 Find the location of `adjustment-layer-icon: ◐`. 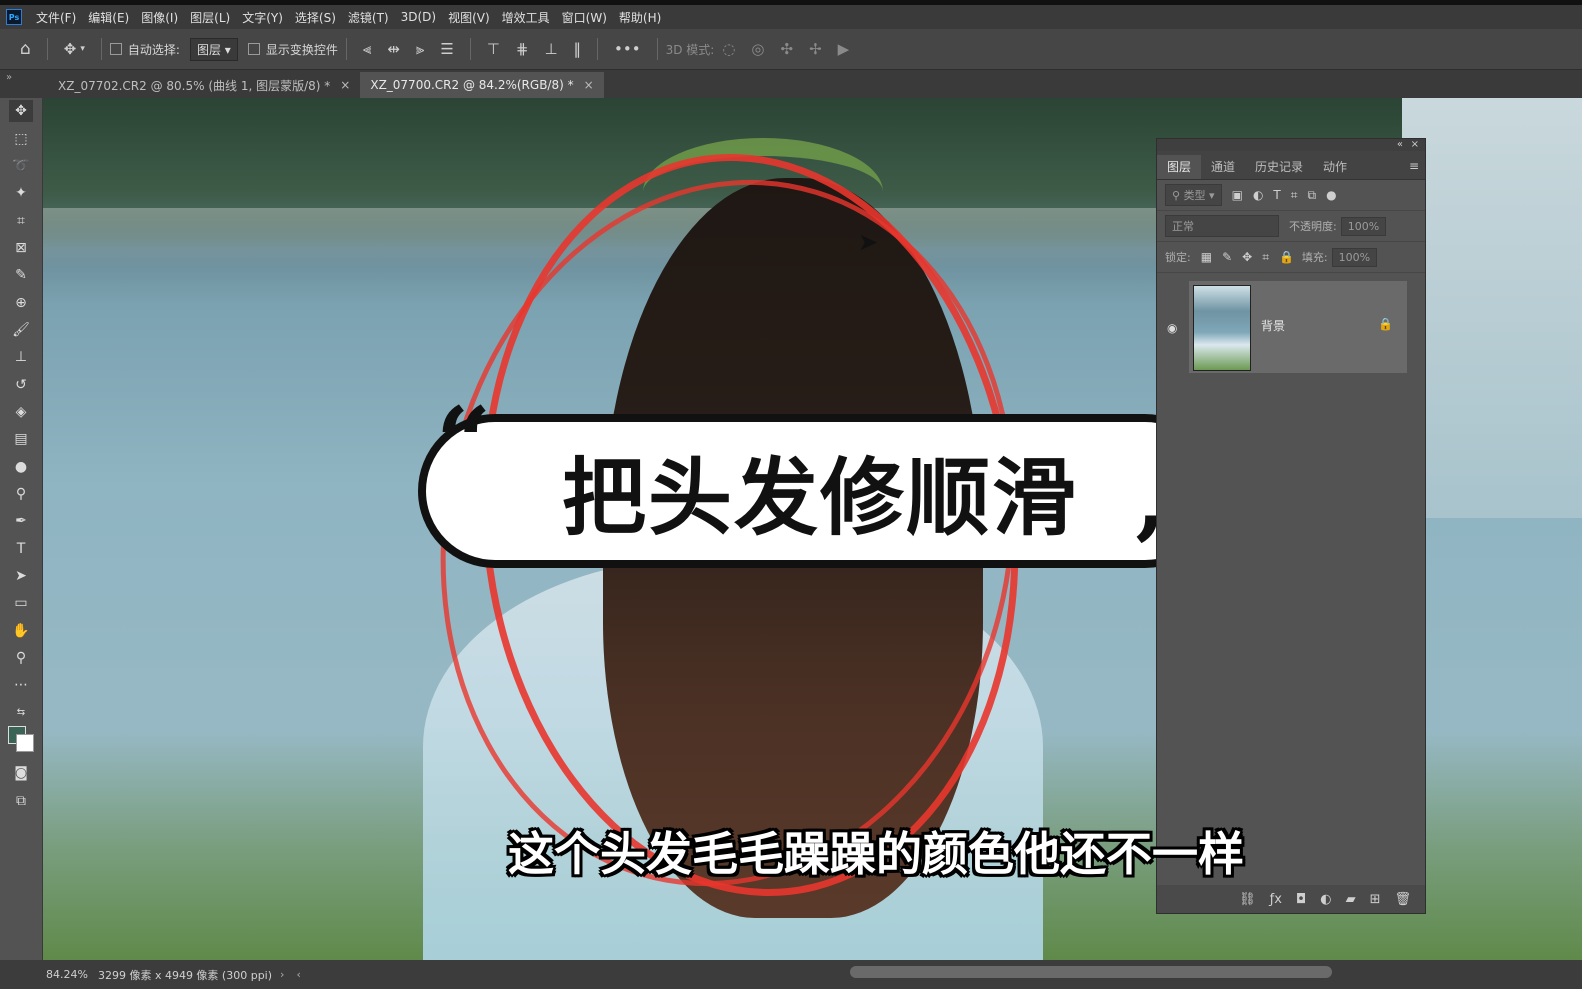

adjustment-layer-icon: ◐ is located at coordinates (1325, 899).